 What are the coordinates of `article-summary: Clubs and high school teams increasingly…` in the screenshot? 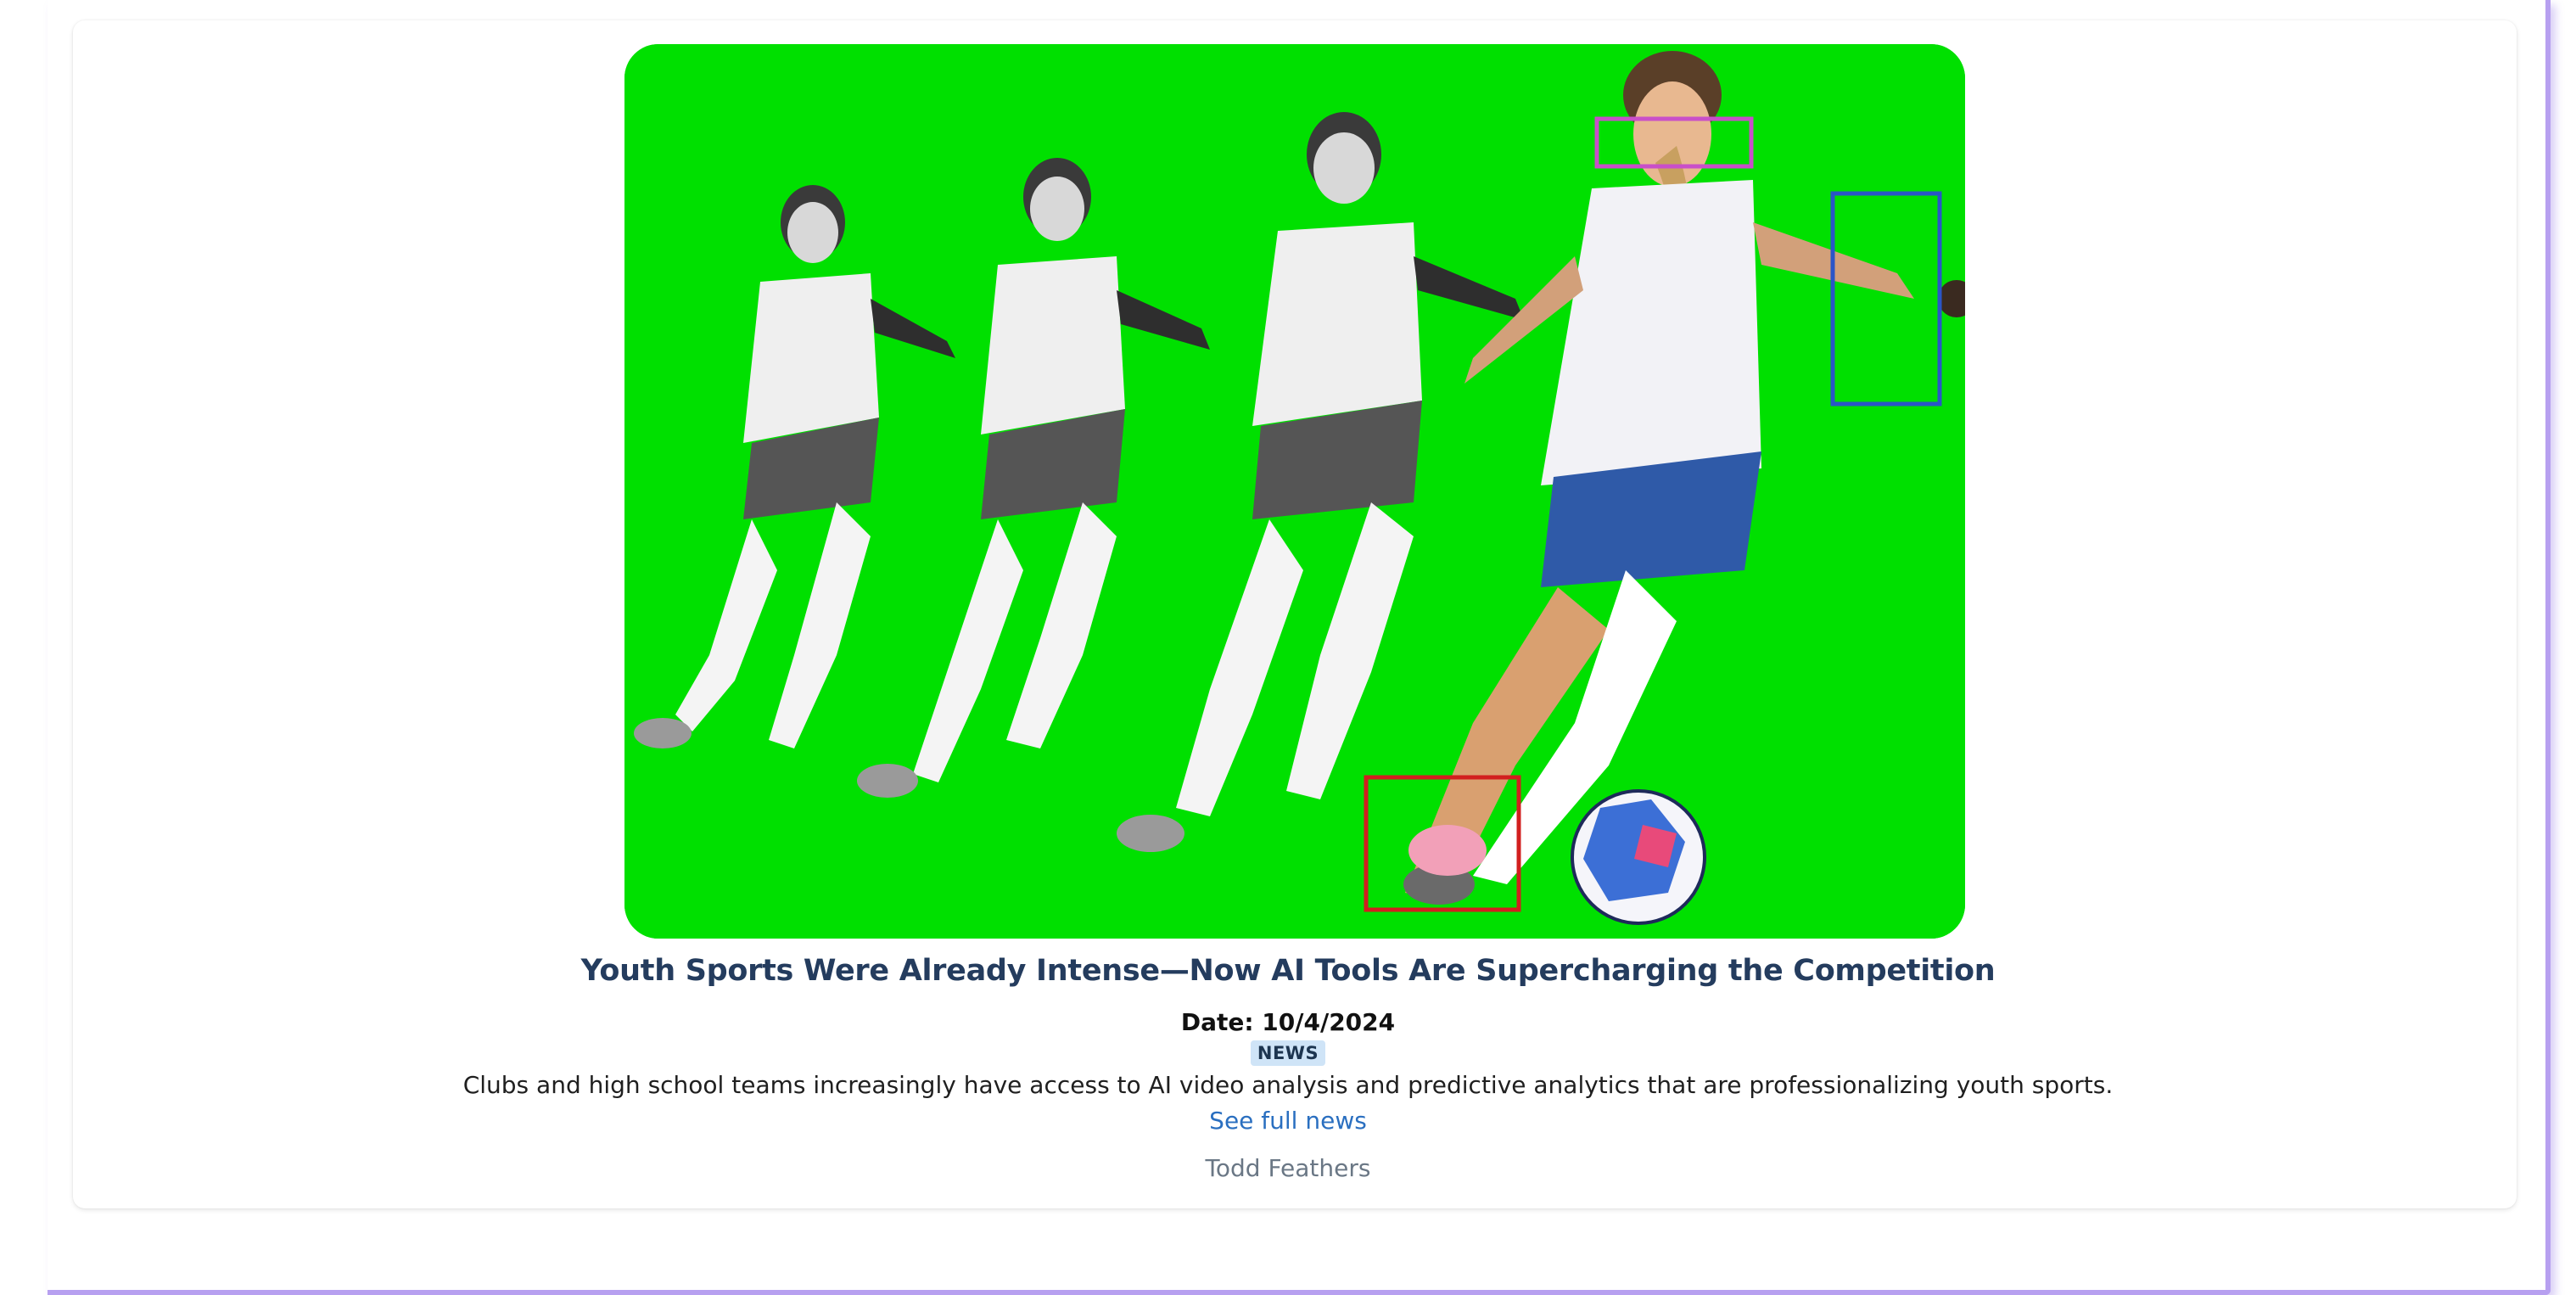 It's located at (1288, 1085).